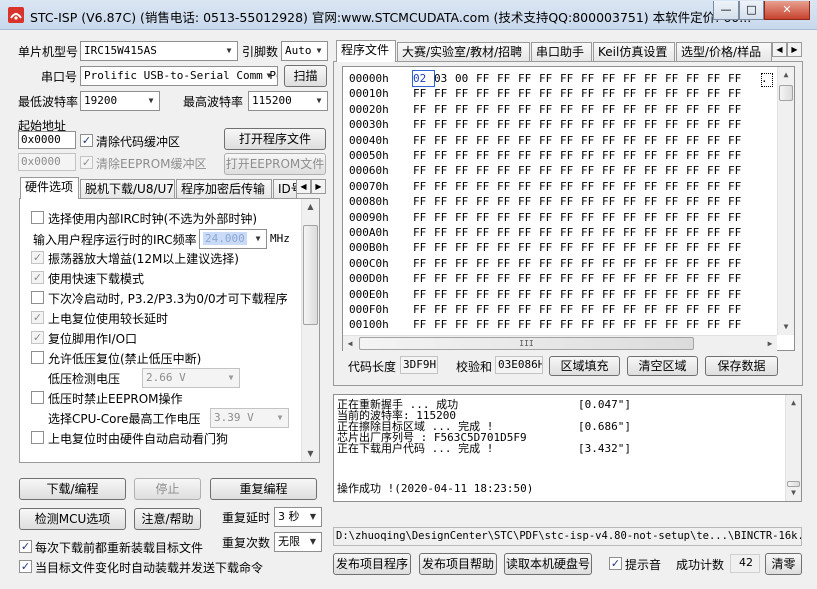 This screenshot has width=817, height=589. What do you see at coordinates (793, 448) in the screenshot?
I see `log-scrollbar: ▲ ▼` at bounding box center [793, 448].